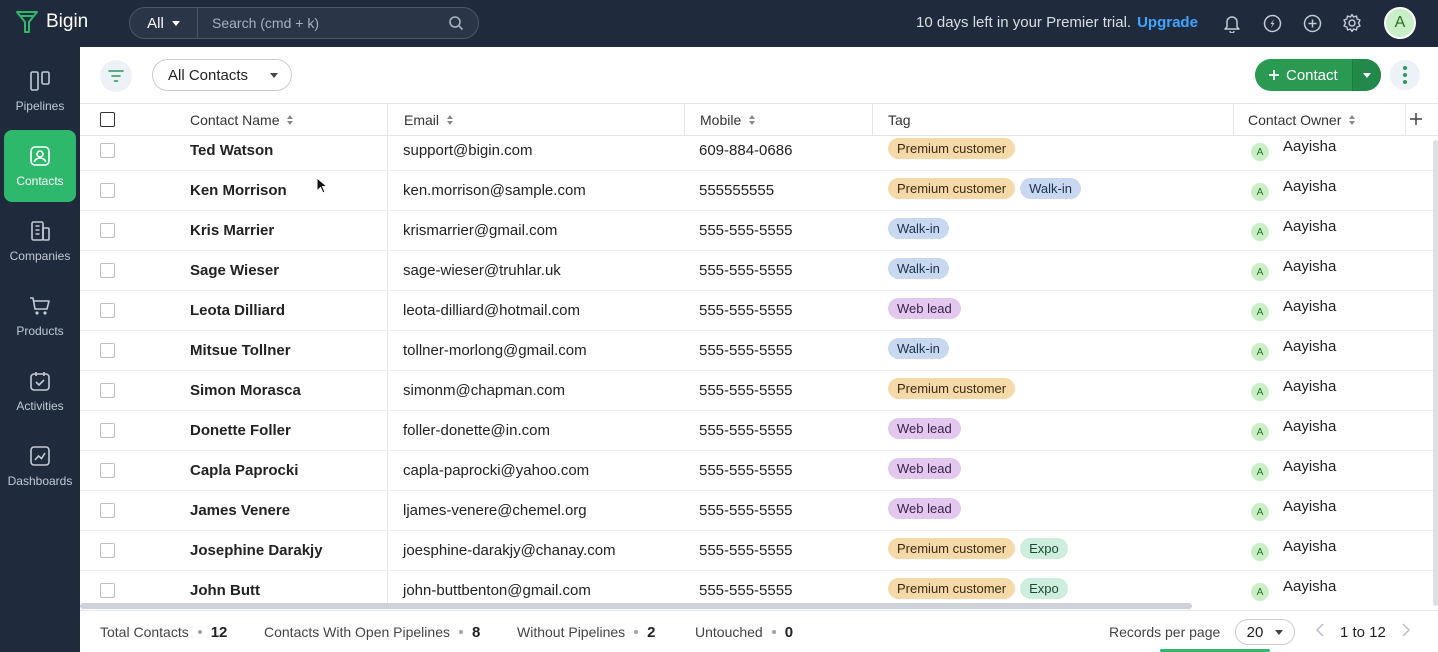 Image resolution: width=1438 pixels, height=652 pixels. Describe the element at coordinates (1366, 75) in the screenshot. I see `add-contact-dropdown` at that location.